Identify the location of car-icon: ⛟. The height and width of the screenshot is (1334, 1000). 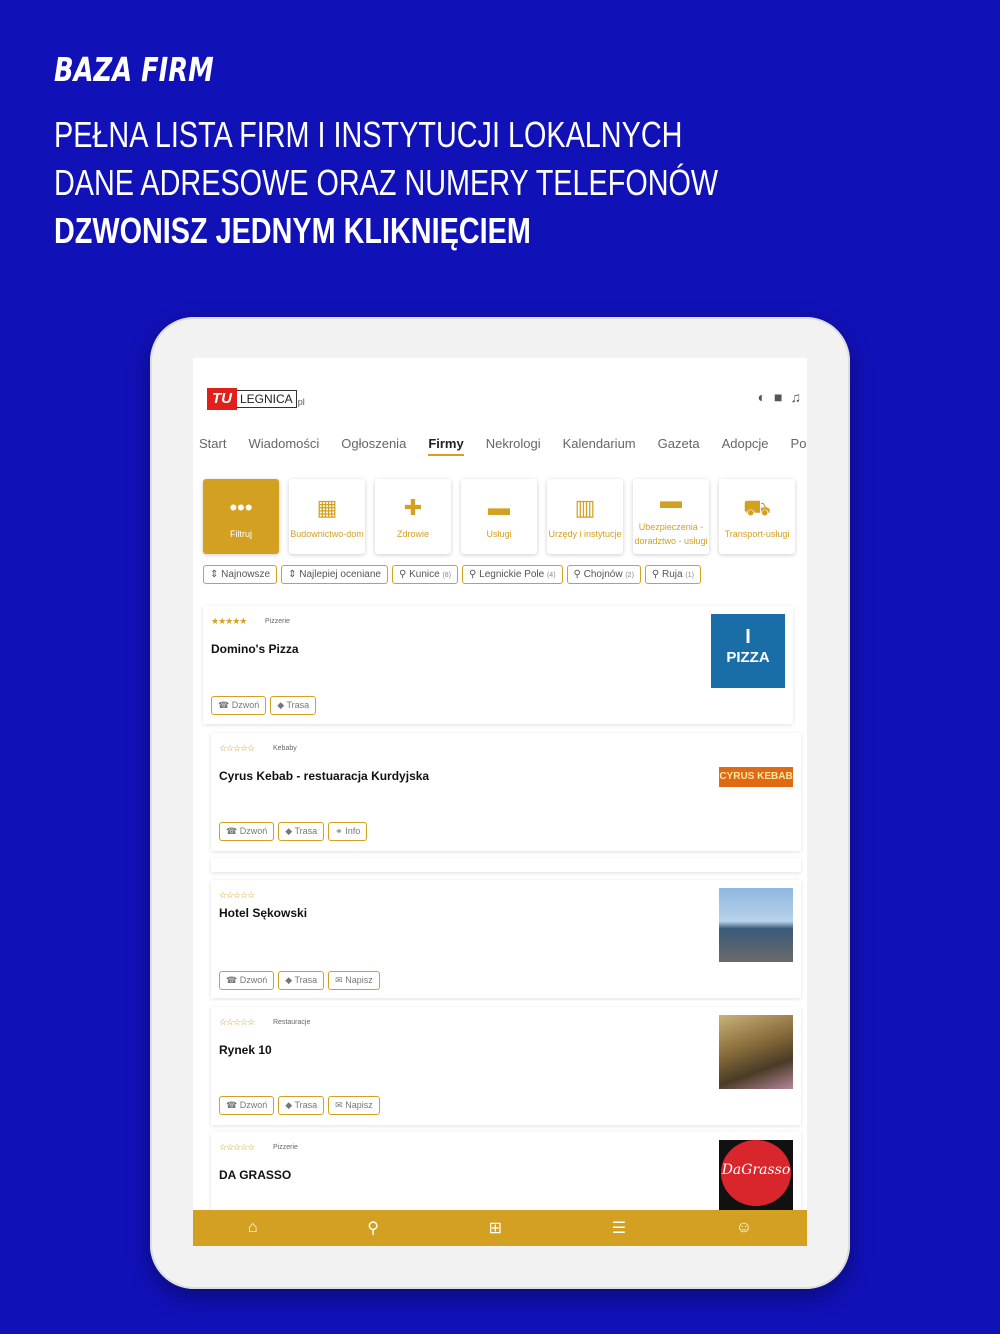
(757, 507).